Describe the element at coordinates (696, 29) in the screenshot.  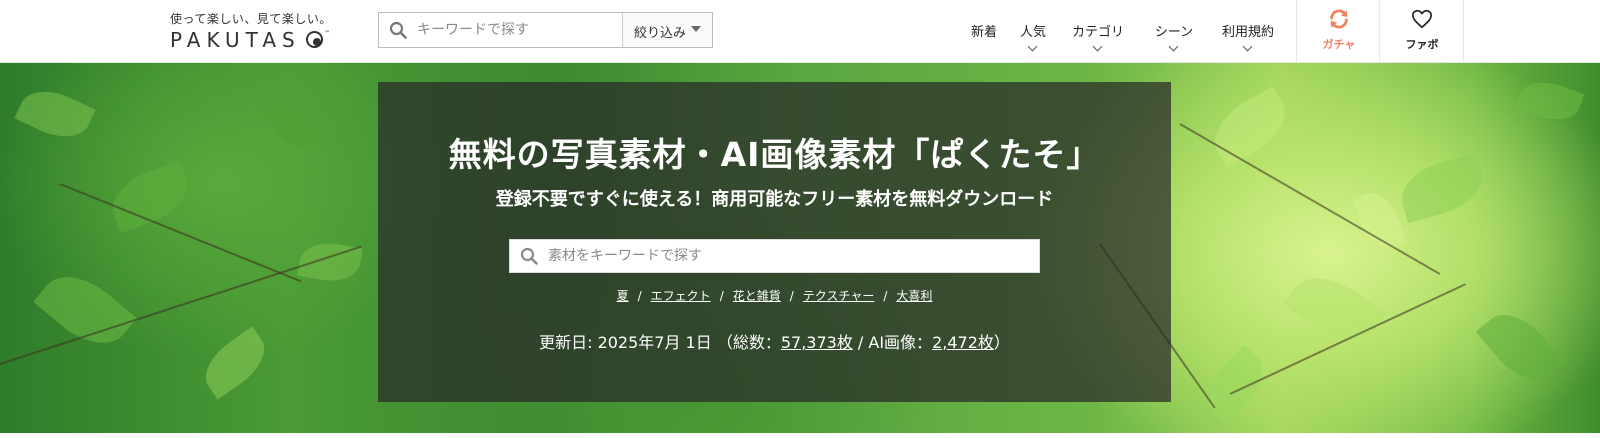
I see `caret-down-icon` at that location.